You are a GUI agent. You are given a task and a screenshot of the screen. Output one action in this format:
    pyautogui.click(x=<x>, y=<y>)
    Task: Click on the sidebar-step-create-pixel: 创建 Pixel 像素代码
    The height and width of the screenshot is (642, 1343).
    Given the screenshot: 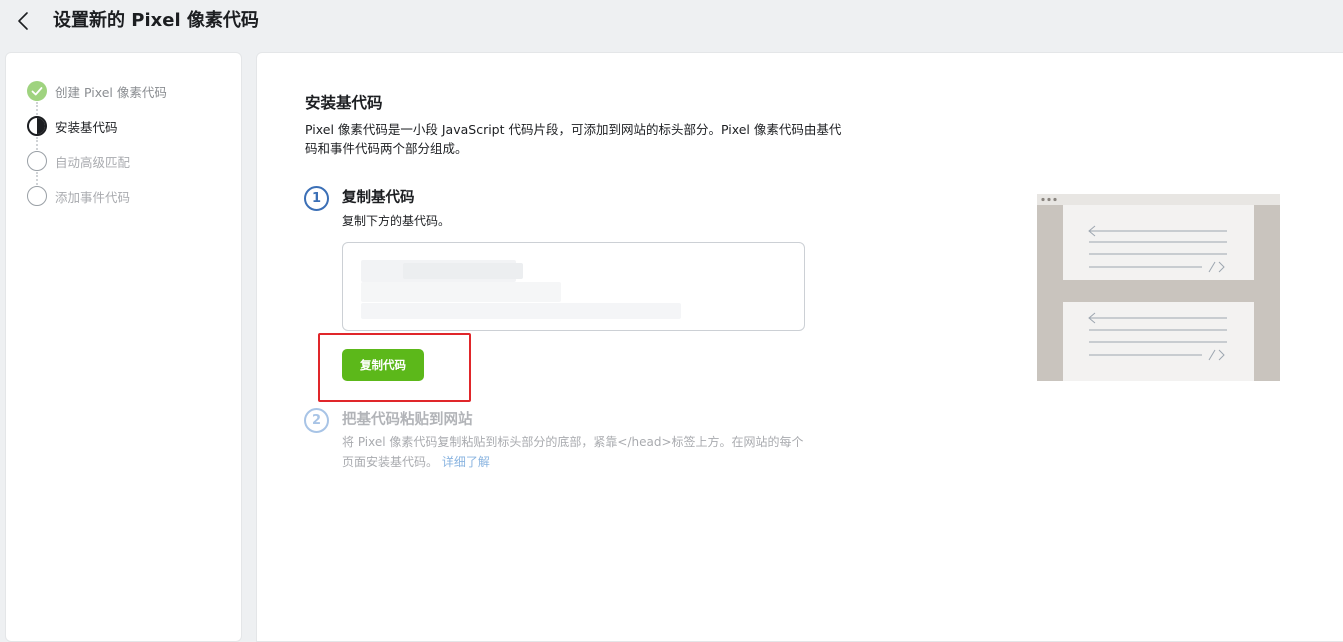 What is the action you would take?
    pyautogui.click(x=97, y=91)
    